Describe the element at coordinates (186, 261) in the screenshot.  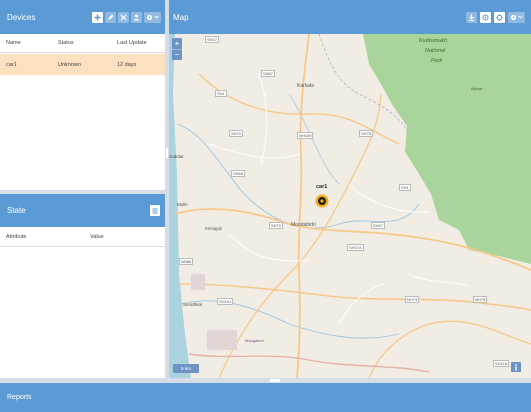
I see `road-shield: NH66` at that location.